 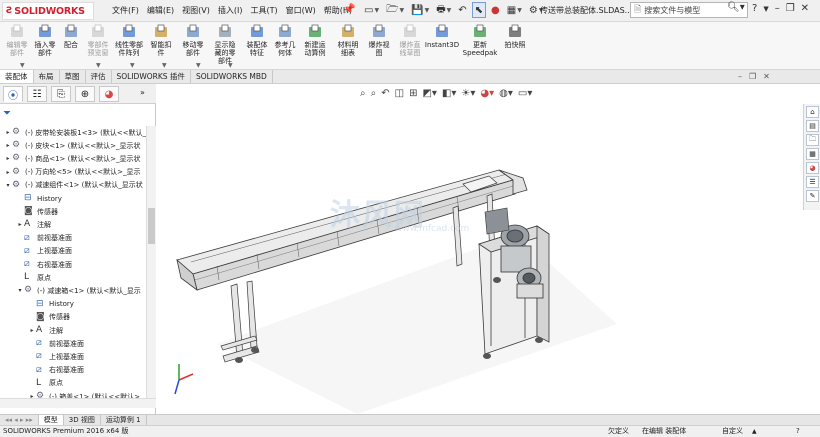 I want to click on tree-item: ▸ ⚙ (-) 皮块<1> (默认<<默认>_显示状, so click(x=72, y=145).